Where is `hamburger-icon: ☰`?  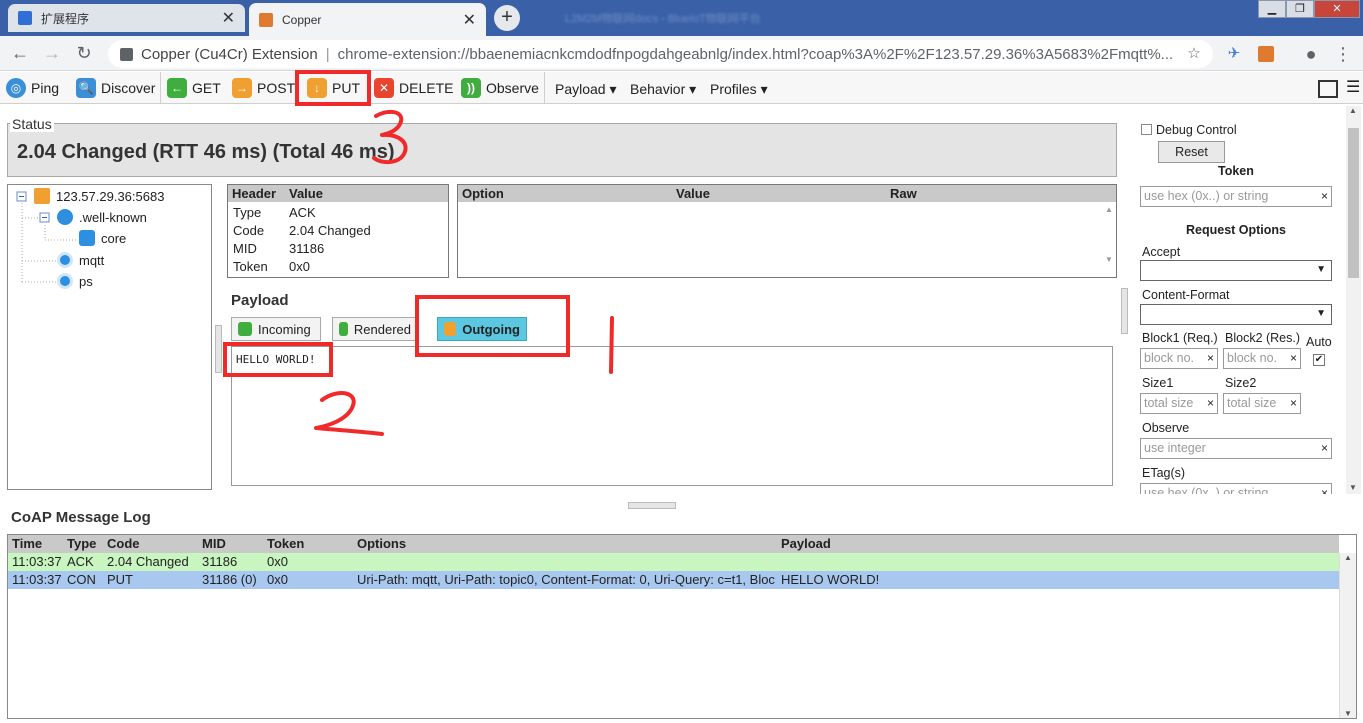
hamburger-icon: ☰ is located at coordinates (1353, 88).